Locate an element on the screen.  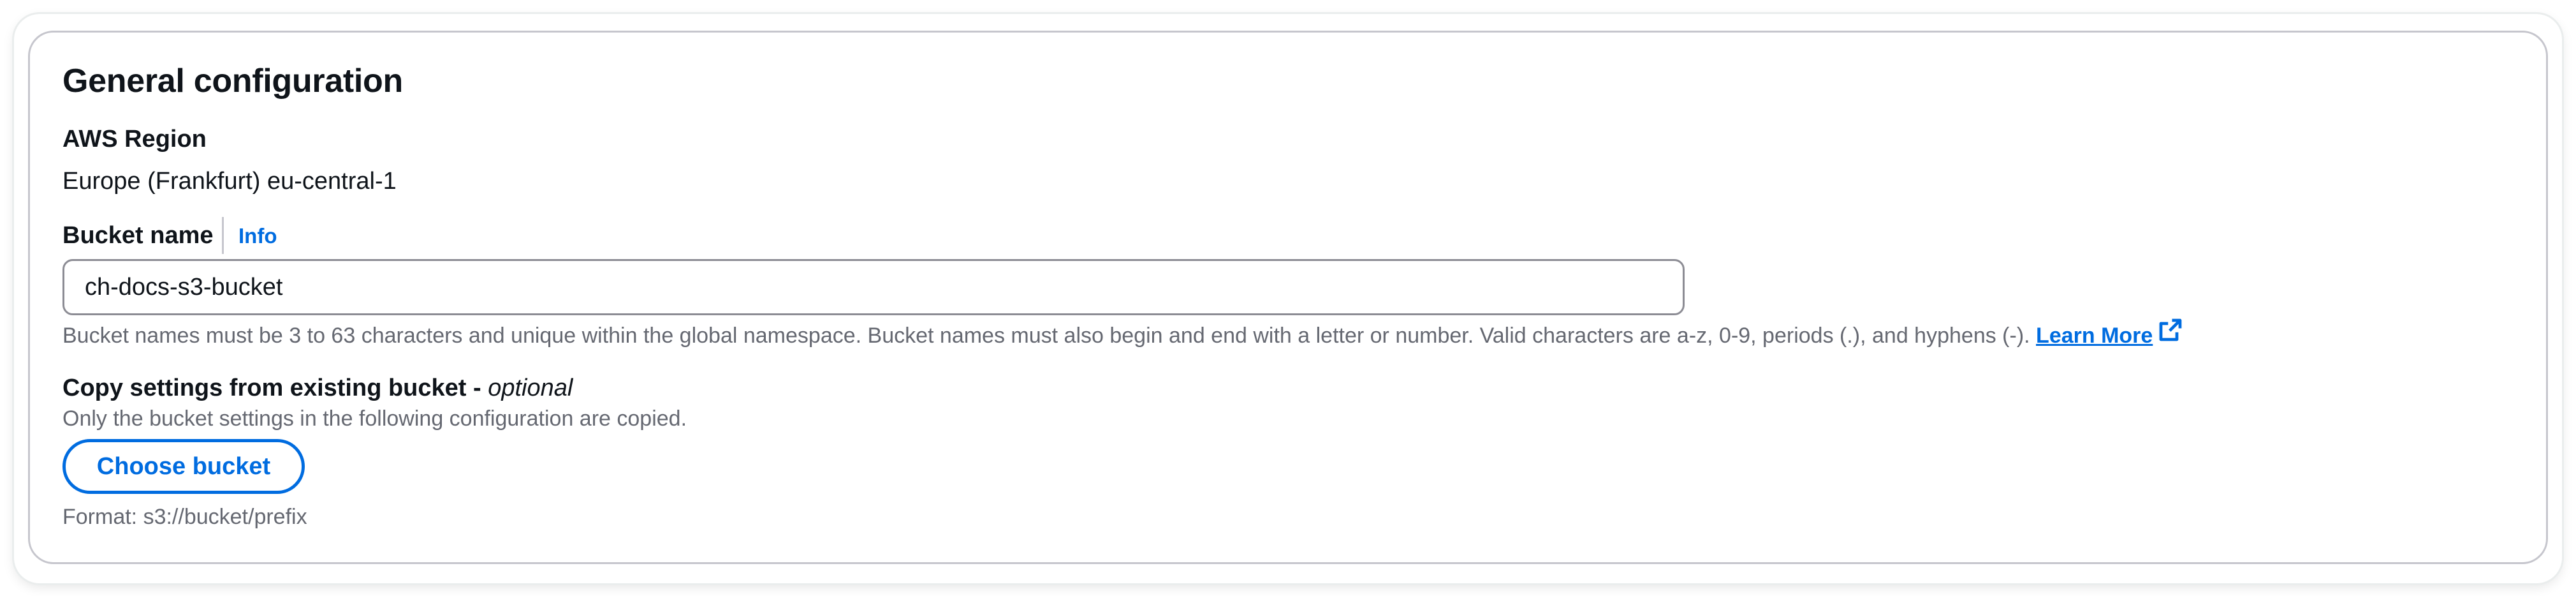
external-link-icon is located at coordinates (2170, 334).